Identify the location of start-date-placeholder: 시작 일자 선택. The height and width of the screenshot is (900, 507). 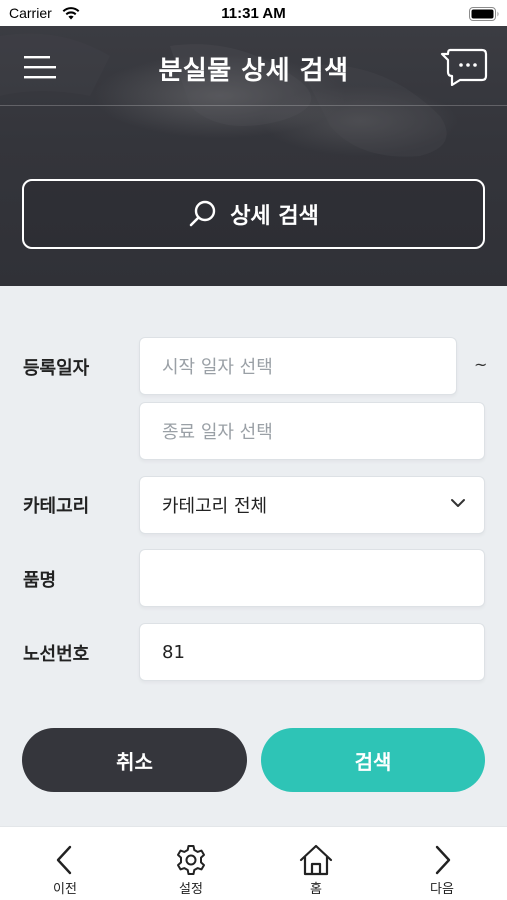
(217, 367).